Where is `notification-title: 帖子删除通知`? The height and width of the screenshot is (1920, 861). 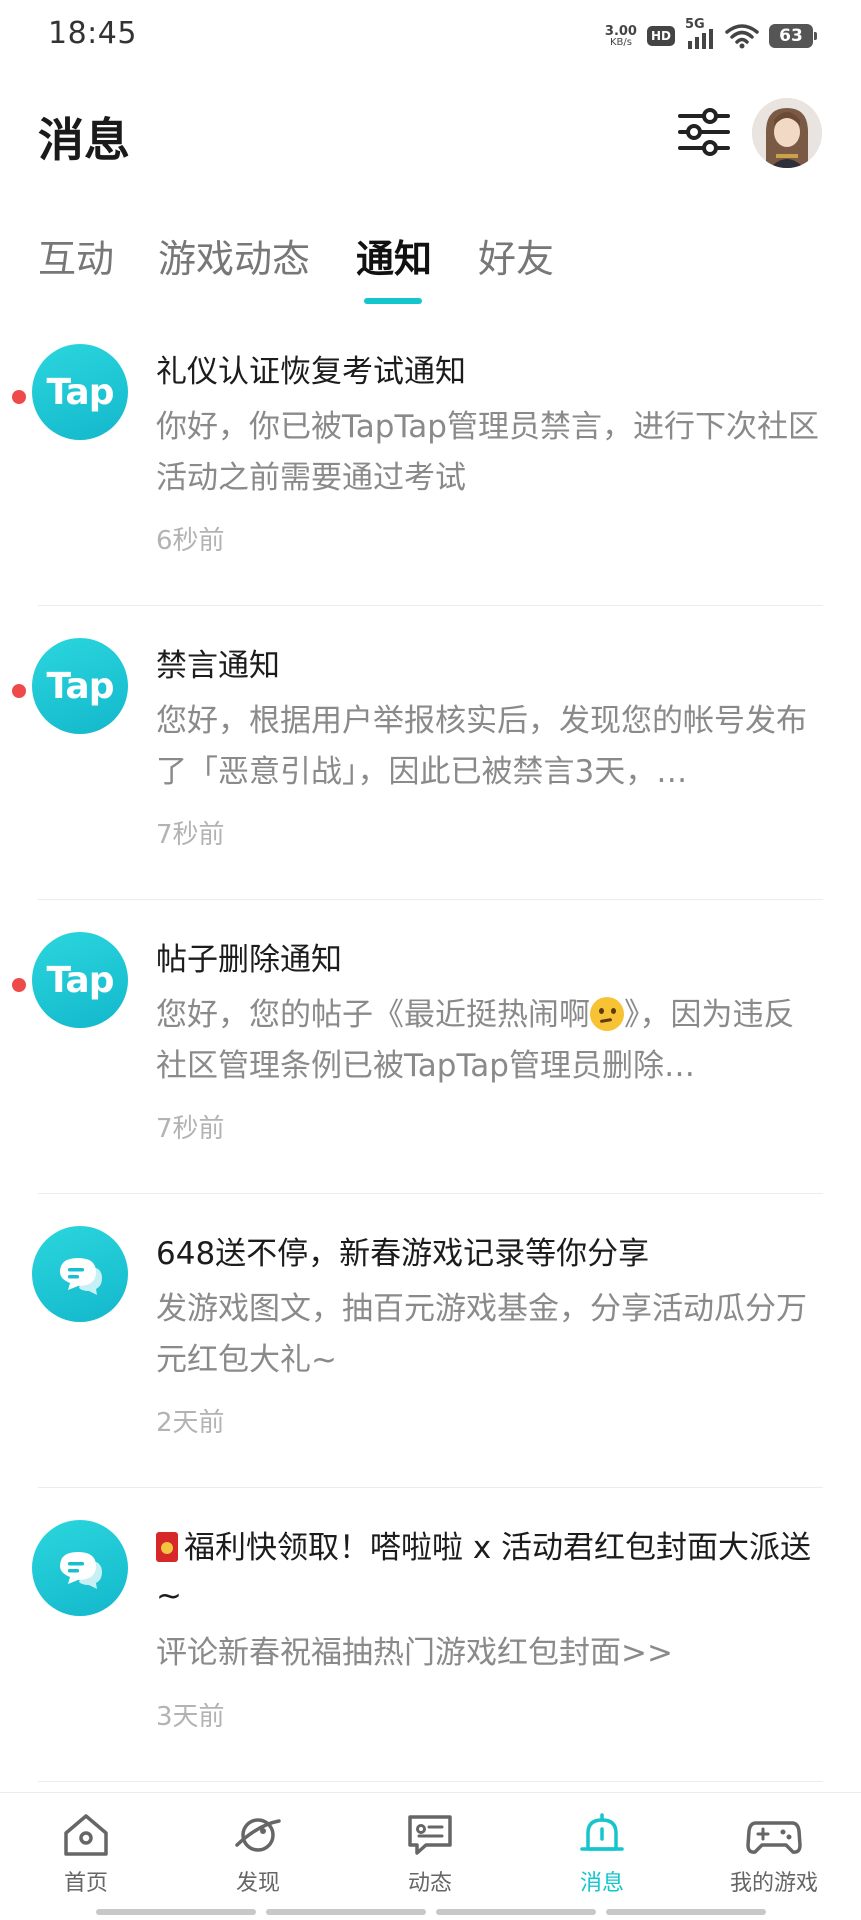
notification-title: 帖子删除通知 is located at coordinates (249, 960).